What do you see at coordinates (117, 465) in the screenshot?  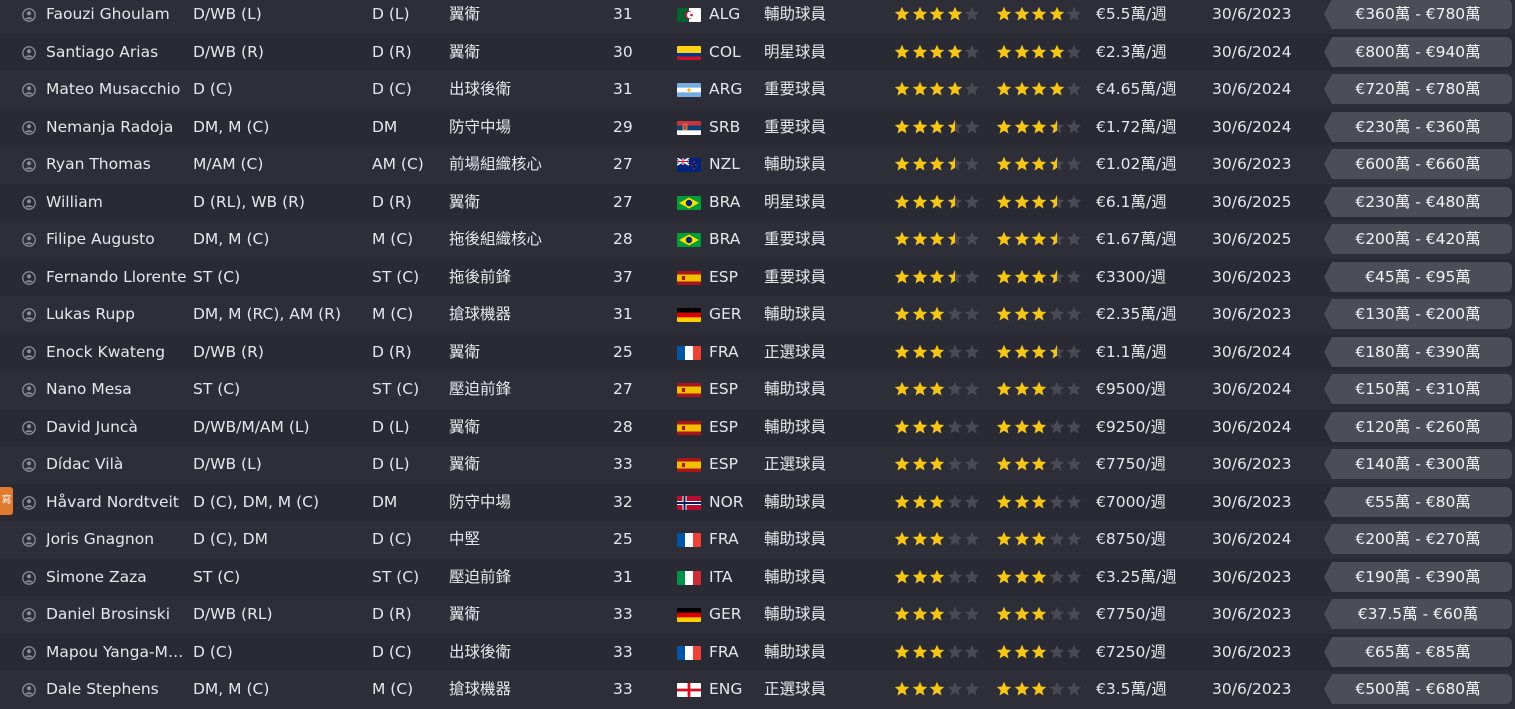 I see `player-name: Dídac Vilà` at bounding box center [117, 465].